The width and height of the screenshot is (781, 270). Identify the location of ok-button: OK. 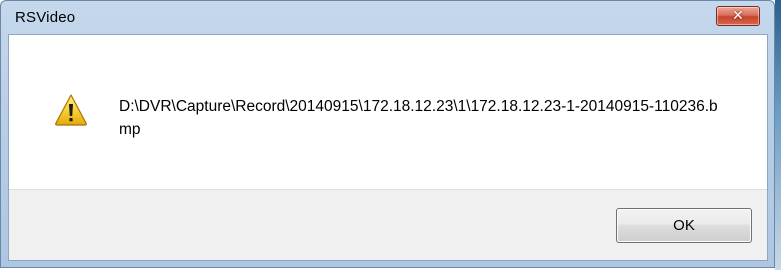
(684, 225).